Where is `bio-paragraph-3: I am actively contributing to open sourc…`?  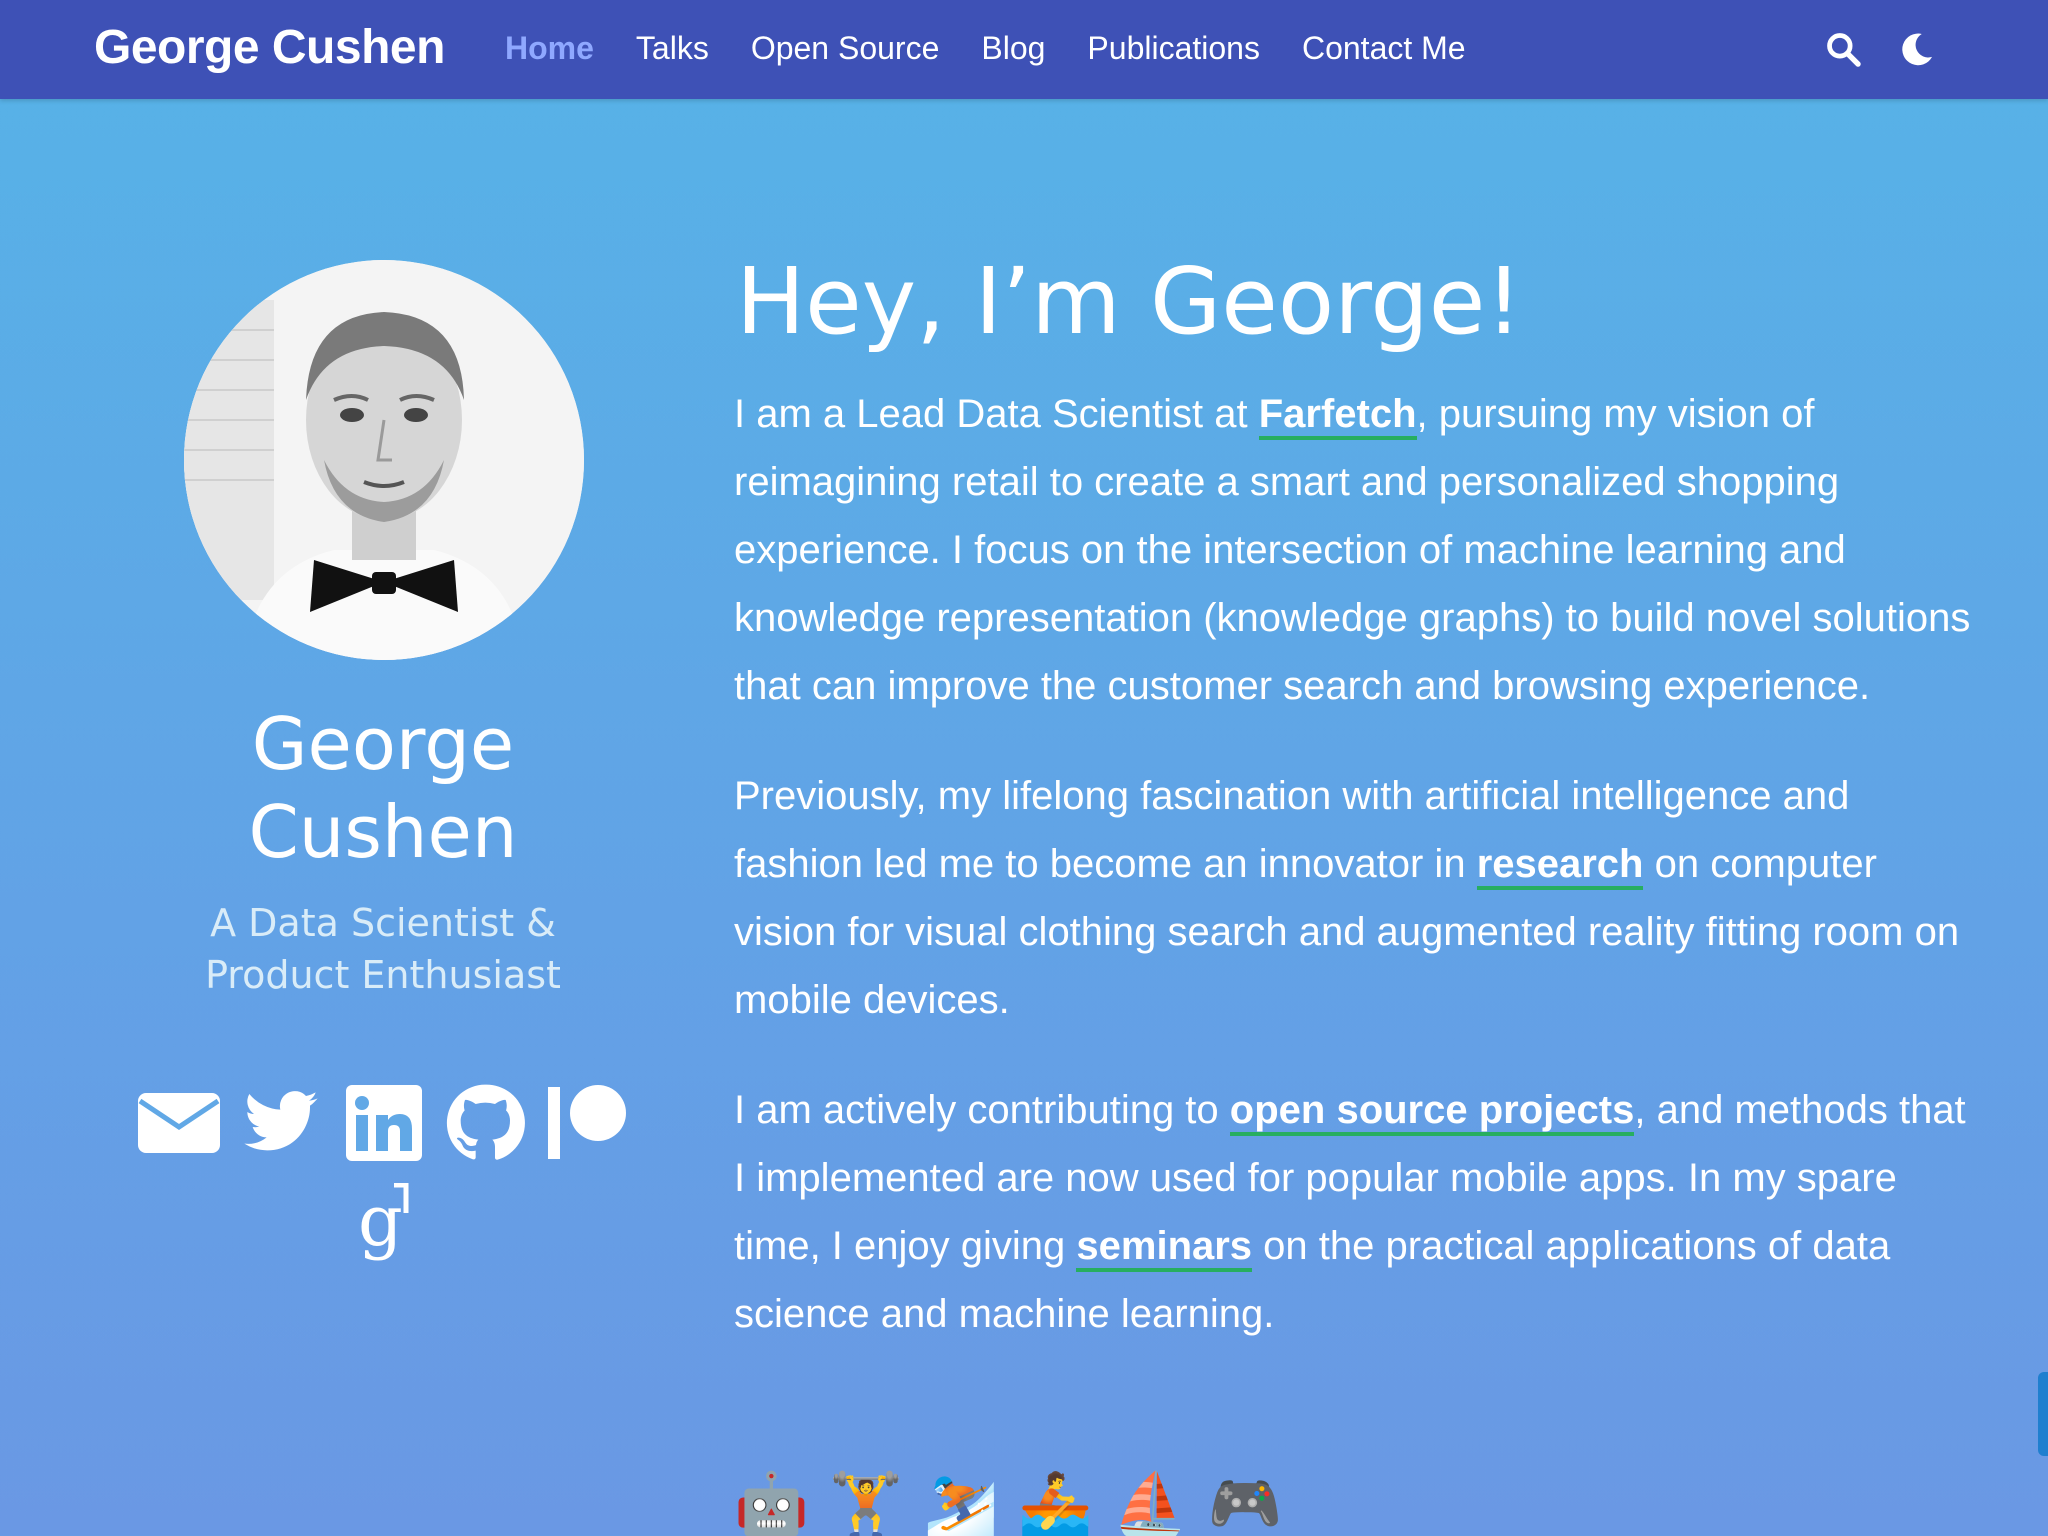 bio-paragraph-3: I am actively contributing to open sourc… is located at coordinates (1354, 1212).